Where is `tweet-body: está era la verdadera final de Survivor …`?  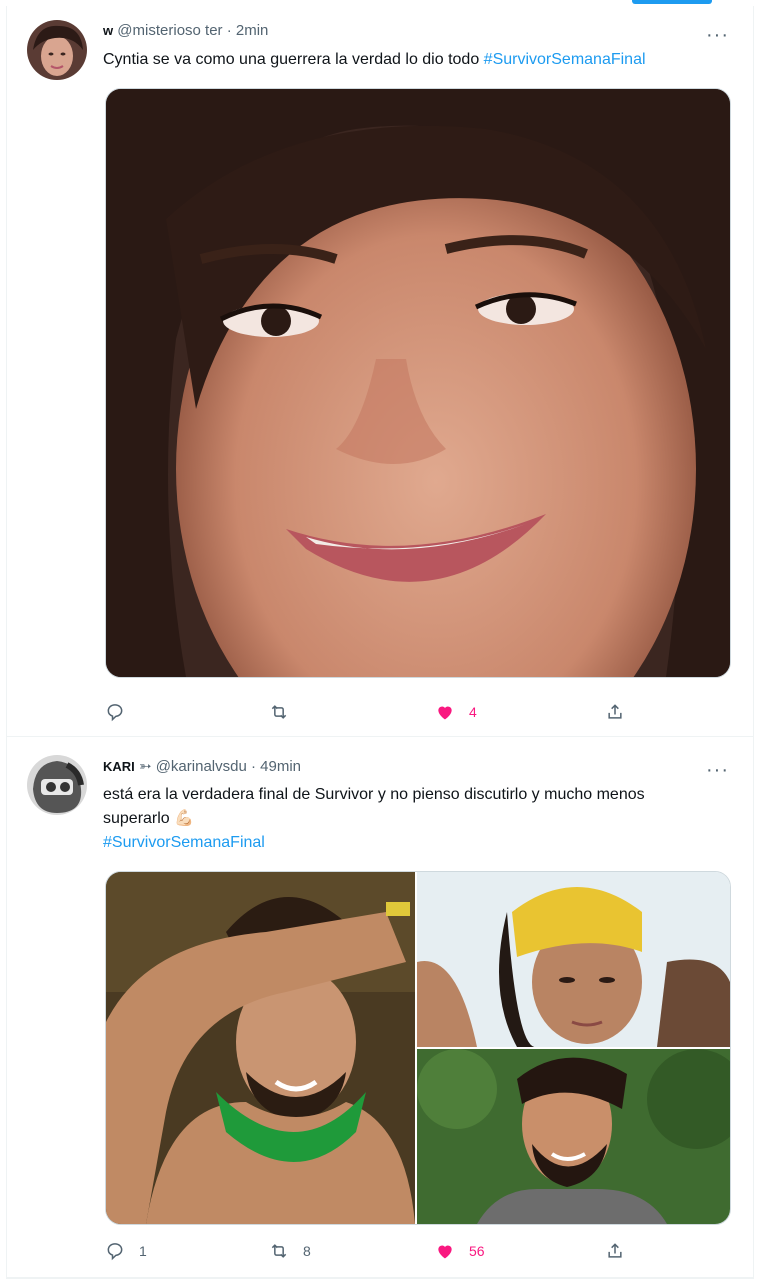
tweet-body: está era la verdadera final de Survivor … is located at coordinates (374, 806).